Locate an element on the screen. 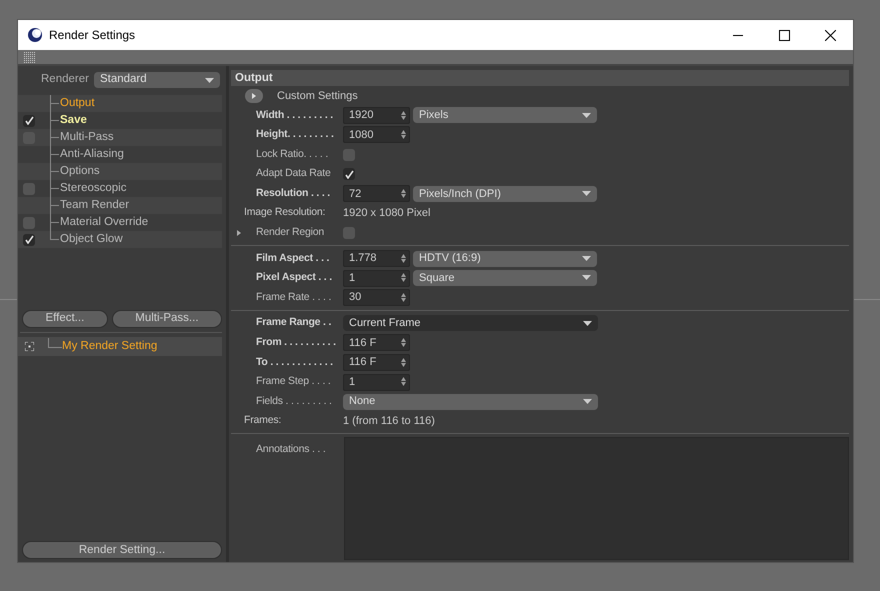 The image size is (880, 591). tree-item: Material Override is located at coordinates (104, 223).